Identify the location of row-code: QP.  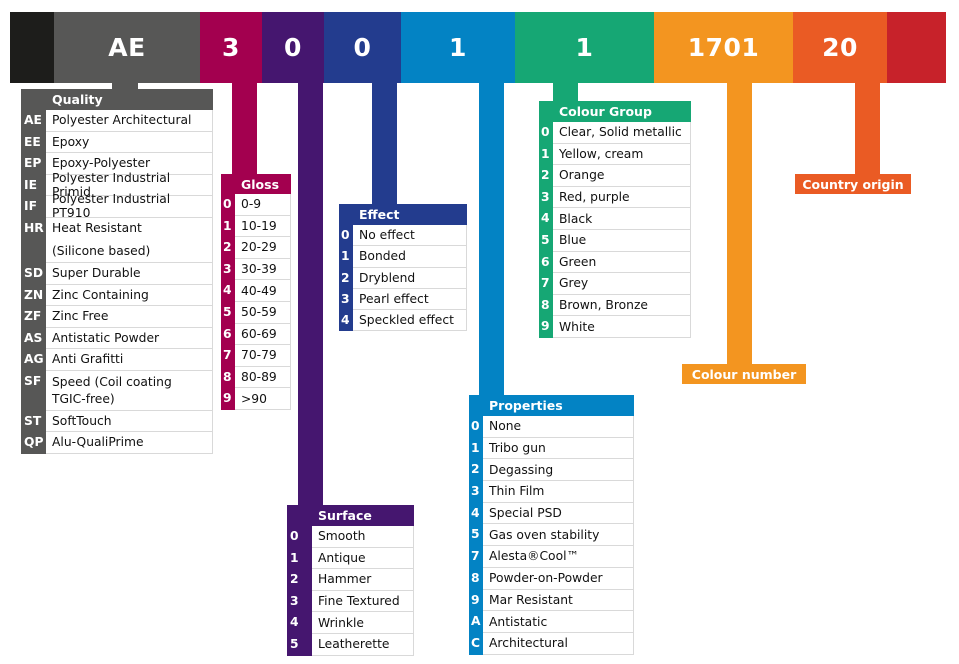
(33, 443).